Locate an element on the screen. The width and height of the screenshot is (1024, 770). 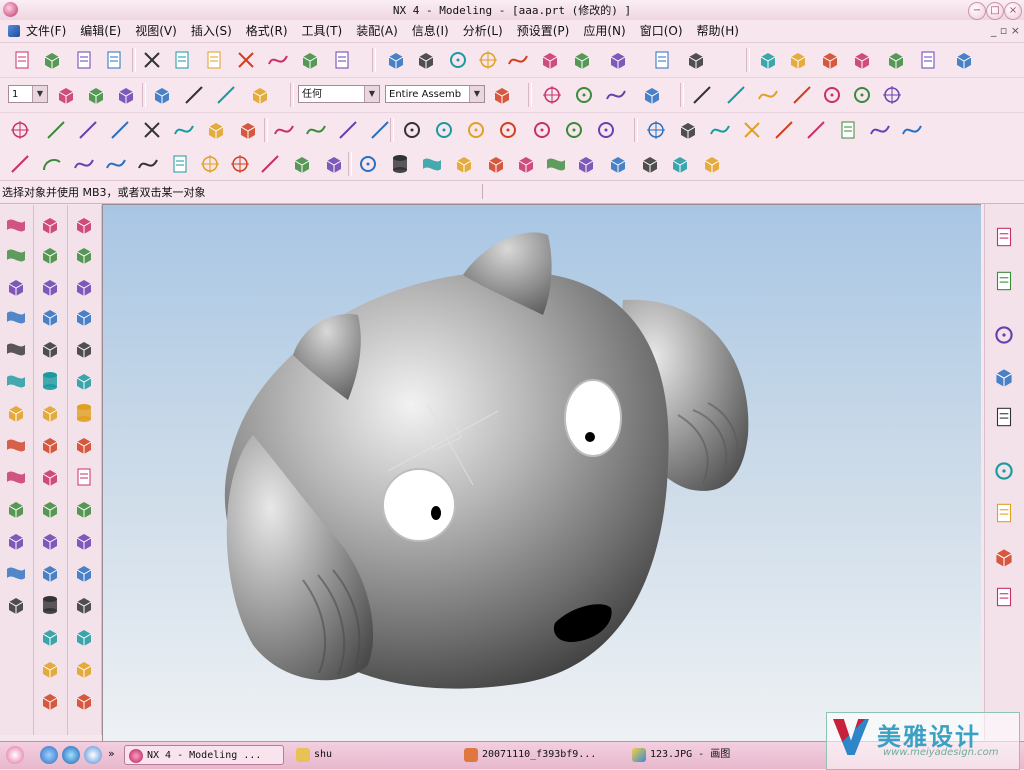
layer-icon is located at coordinates (662, 60).